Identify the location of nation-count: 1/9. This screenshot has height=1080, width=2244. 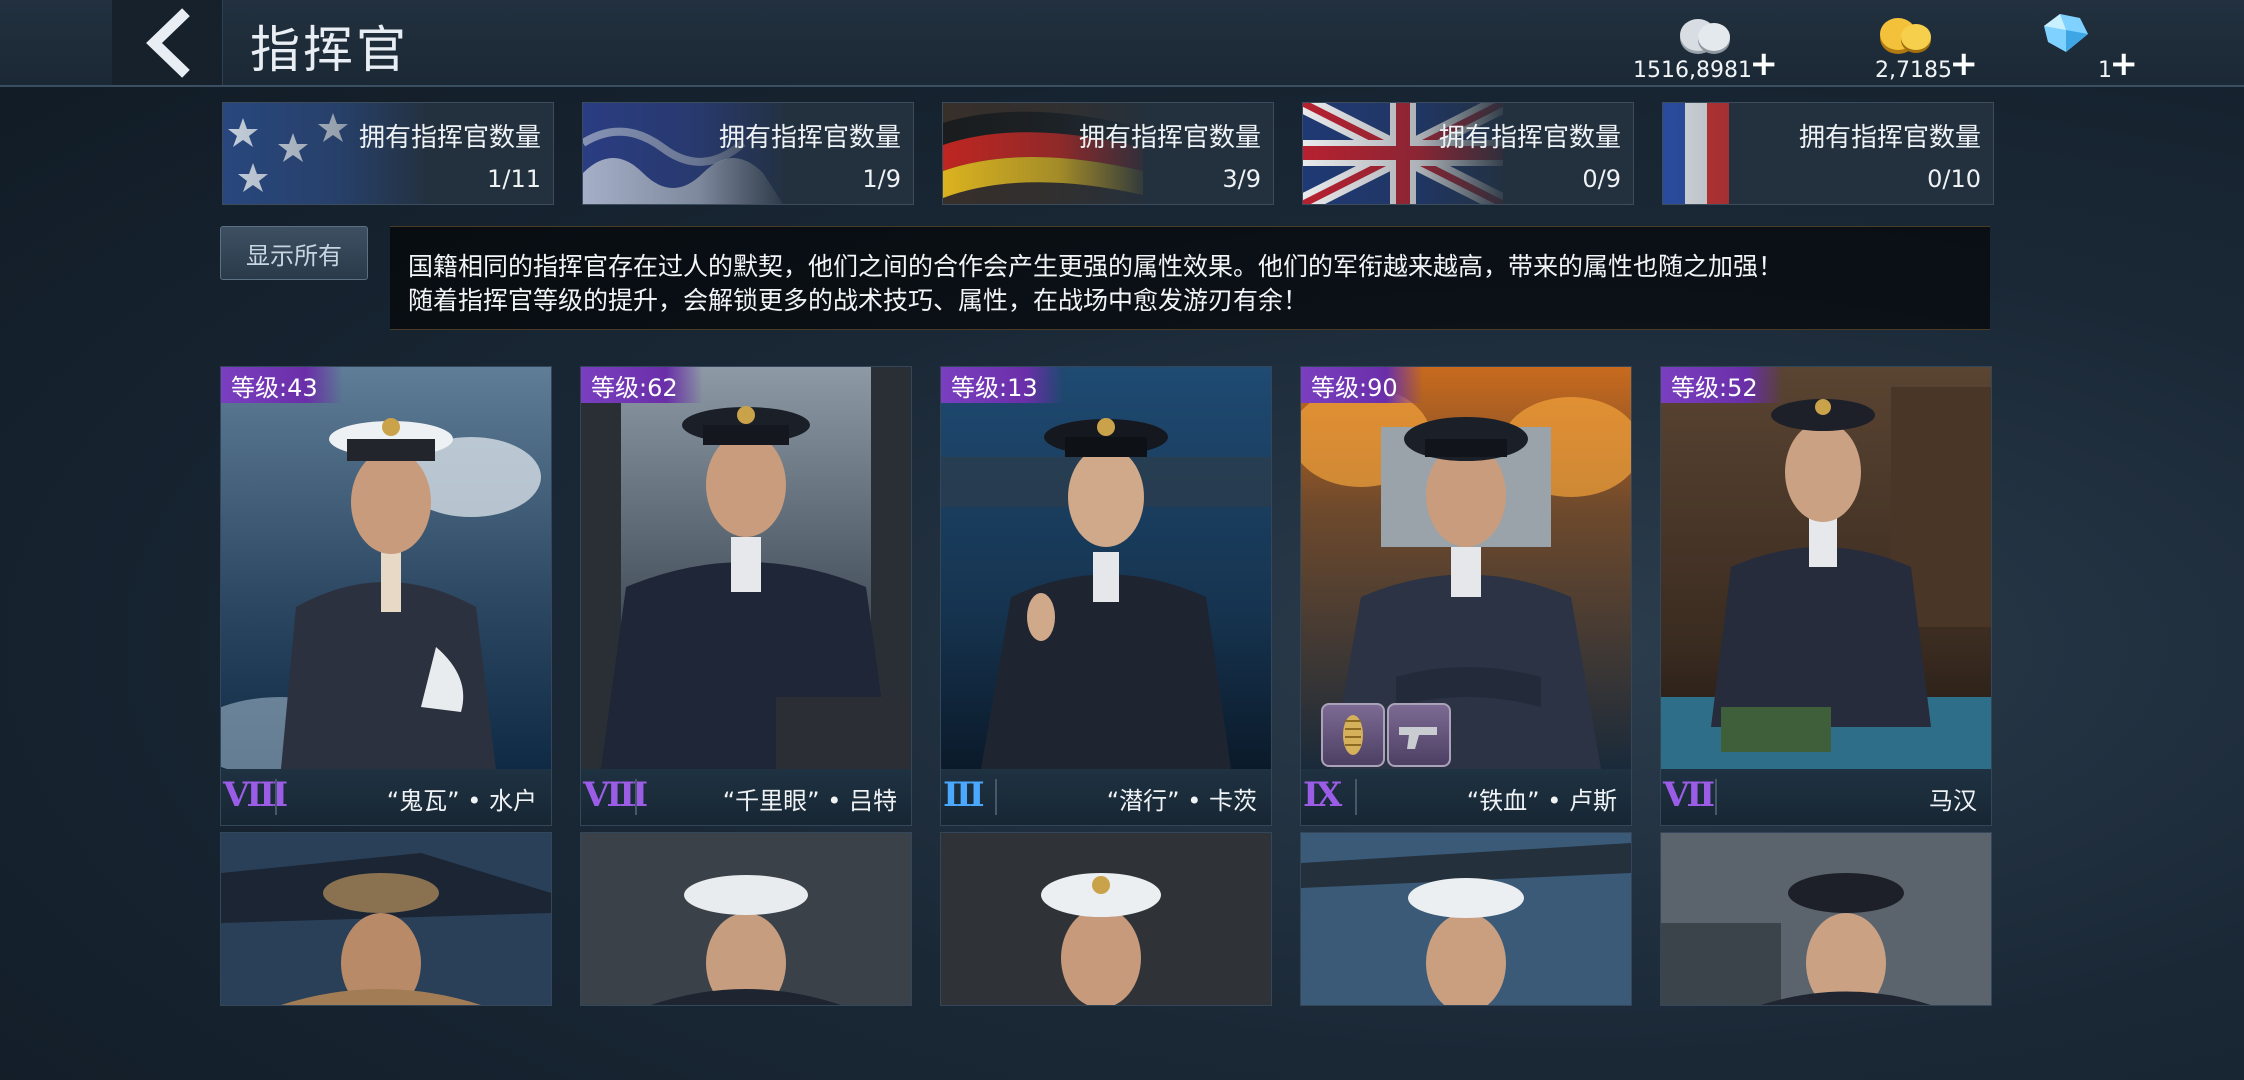
(881, 179).